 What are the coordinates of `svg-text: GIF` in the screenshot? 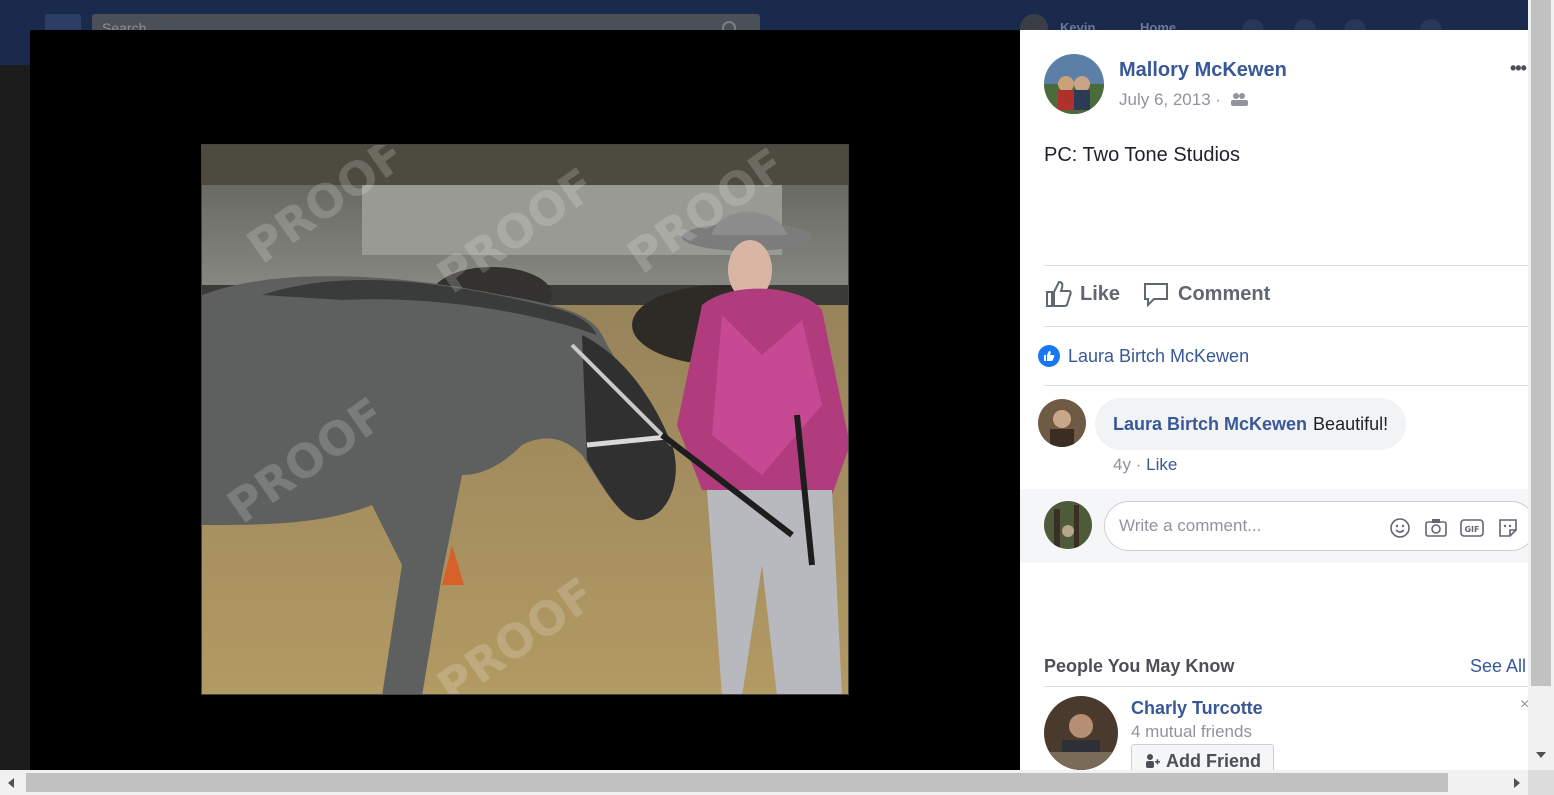 It's located at (1471, 529).